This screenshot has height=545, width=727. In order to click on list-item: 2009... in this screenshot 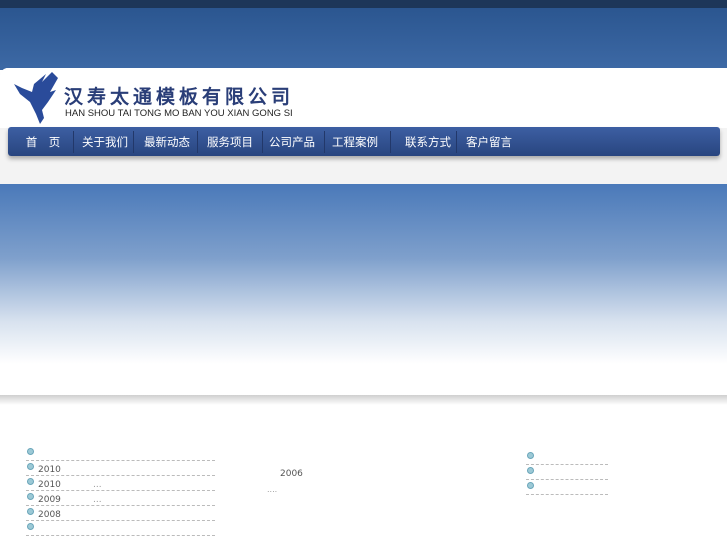, I will do `click(120, 498)`.